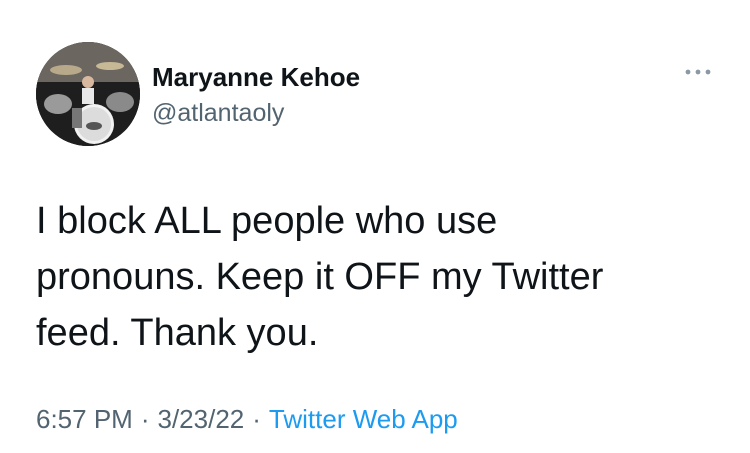 This screenshot has width=750, height=453. Describe the element at coordinates (363, 419) in the screenshot. I see `tweet-source-link: Twitter Web App` at that location.